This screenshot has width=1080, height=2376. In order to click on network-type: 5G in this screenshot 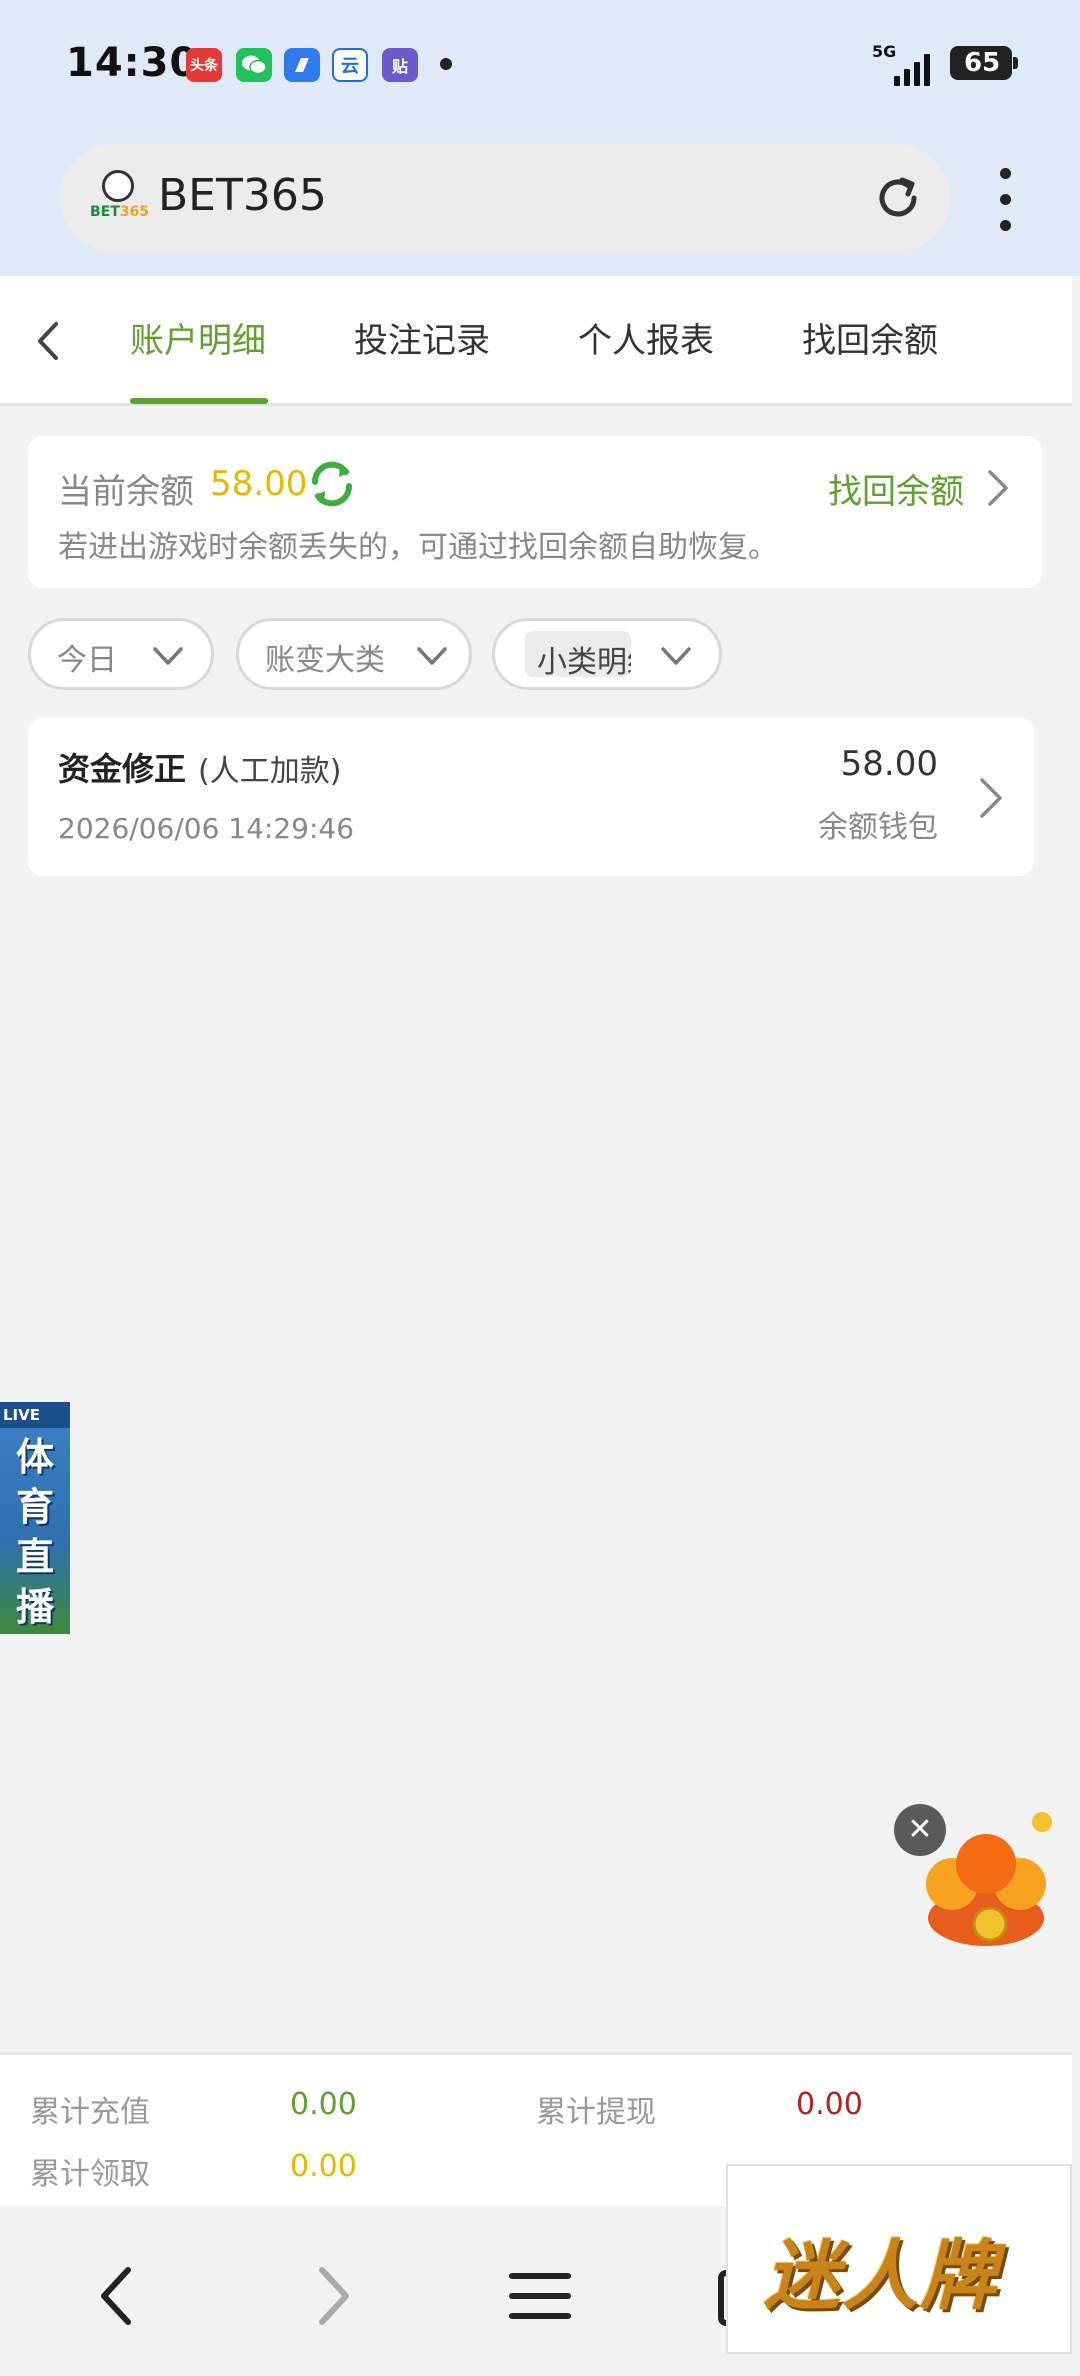, I will do `click(884, 51)`.